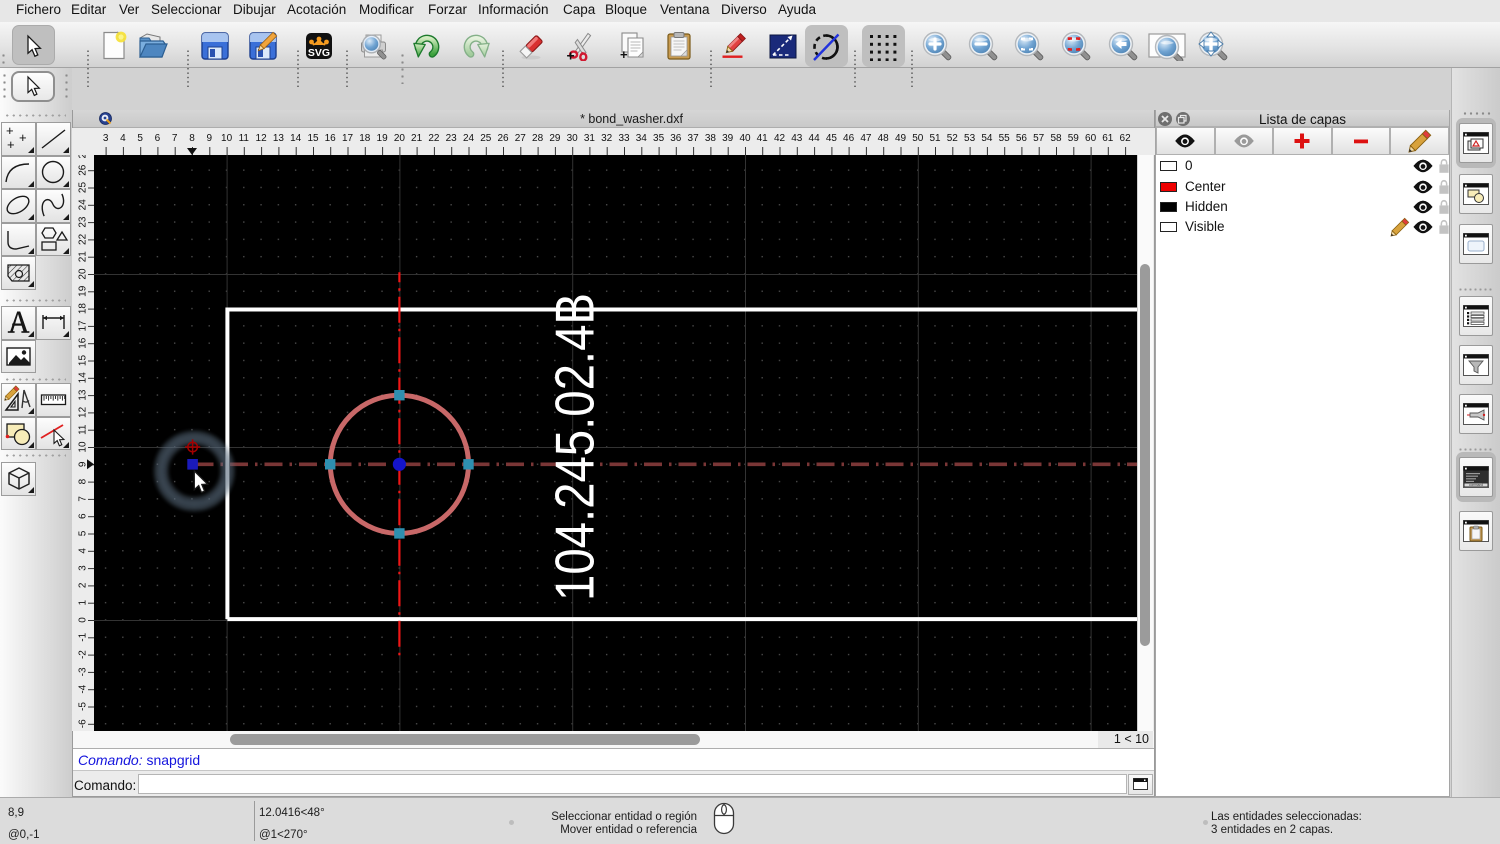  Describe the element at coordinates (953, 138) in the screenshot. I see `svg-text: 52` at that location.